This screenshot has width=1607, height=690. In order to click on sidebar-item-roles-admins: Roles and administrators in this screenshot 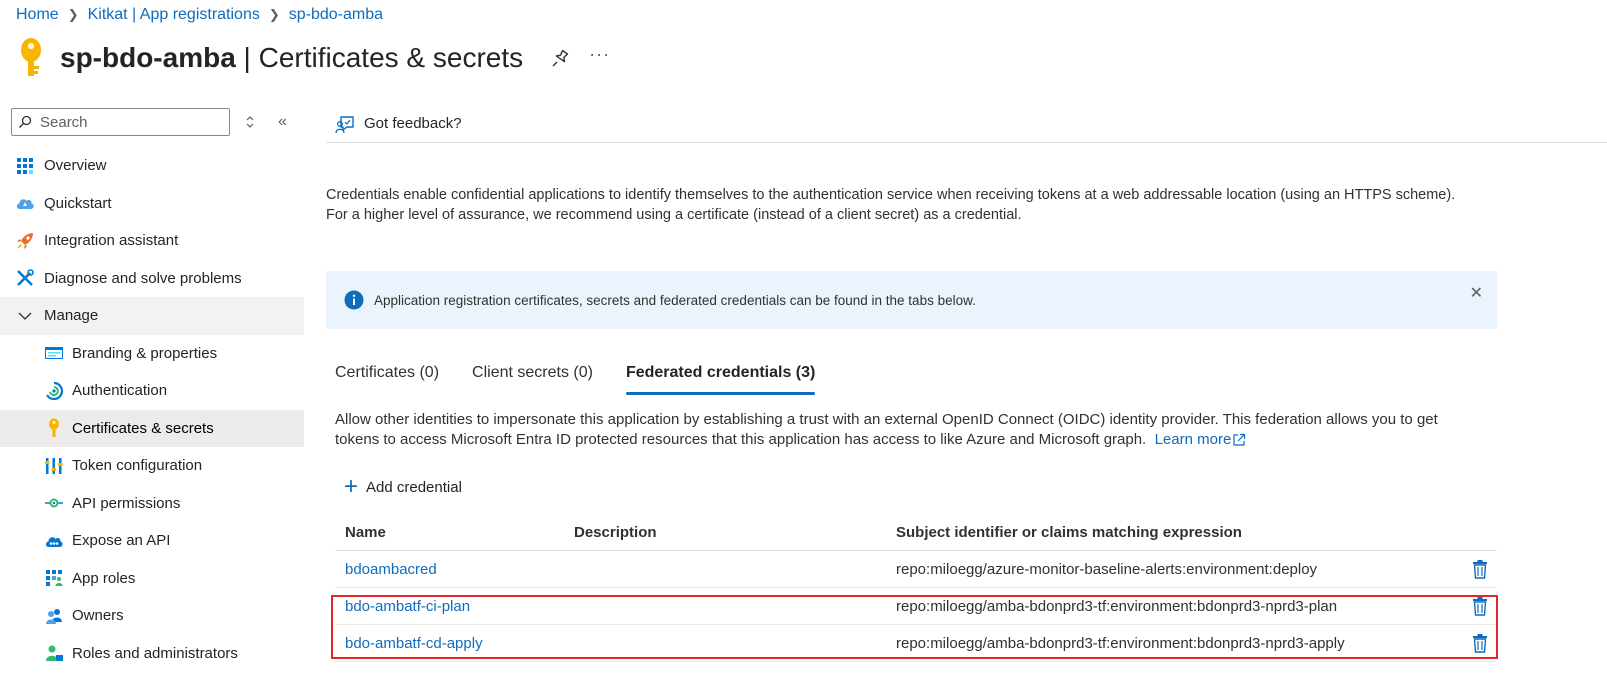, I will do `click(152, 654)`.